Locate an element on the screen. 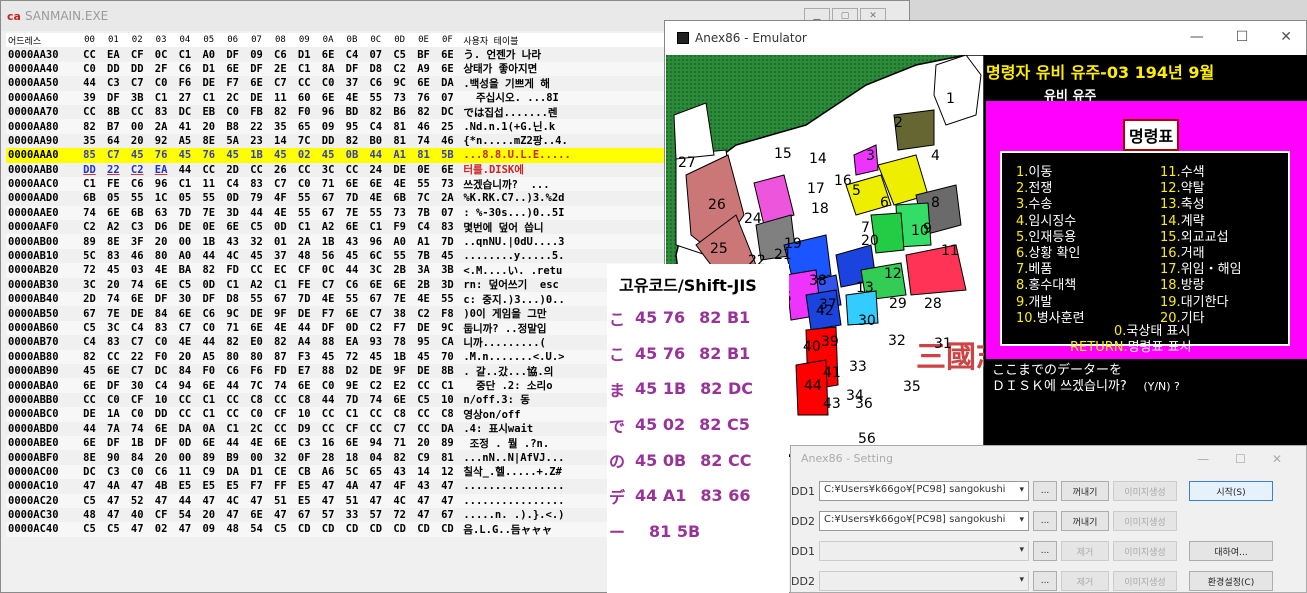 The height and width of the screenshot is (593, 1307). hex-byte: D1 is located at coordinates (257, 472).